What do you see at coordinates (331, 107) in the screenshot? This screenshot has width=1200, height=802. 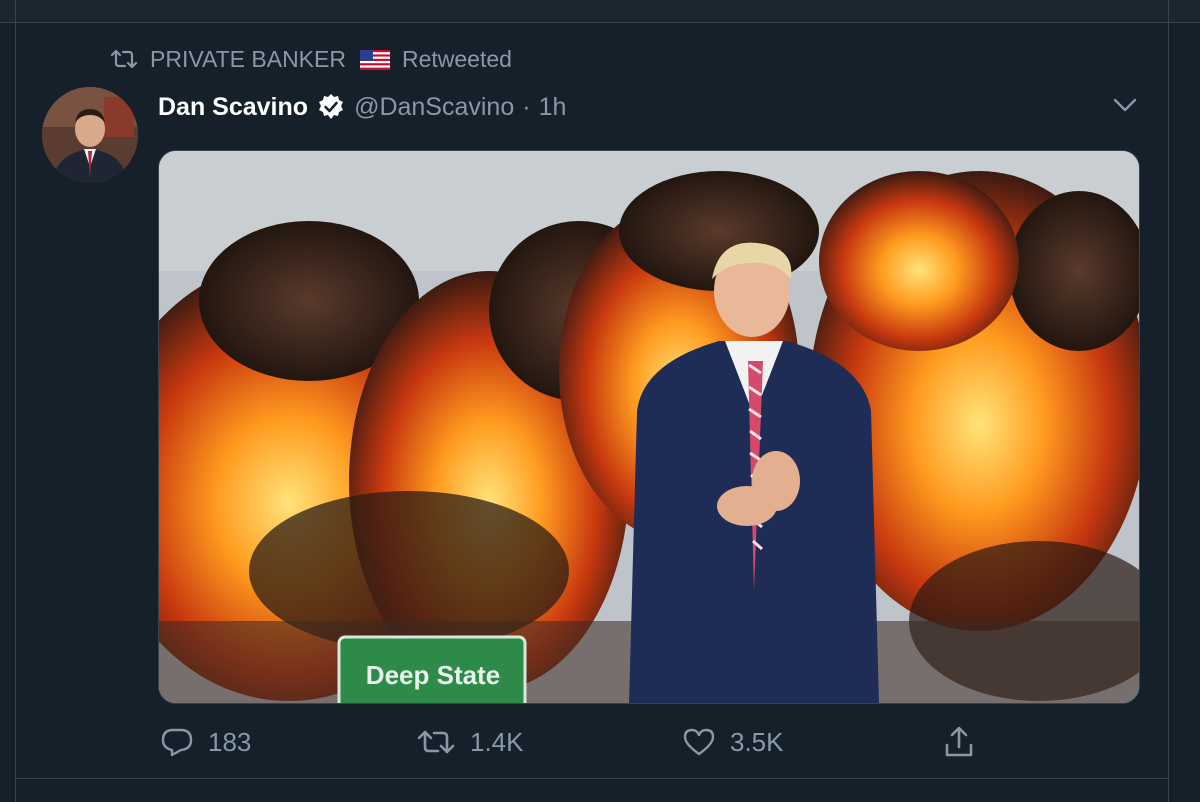 I see `verified-badge-icon` at bounding box center [331, 107].